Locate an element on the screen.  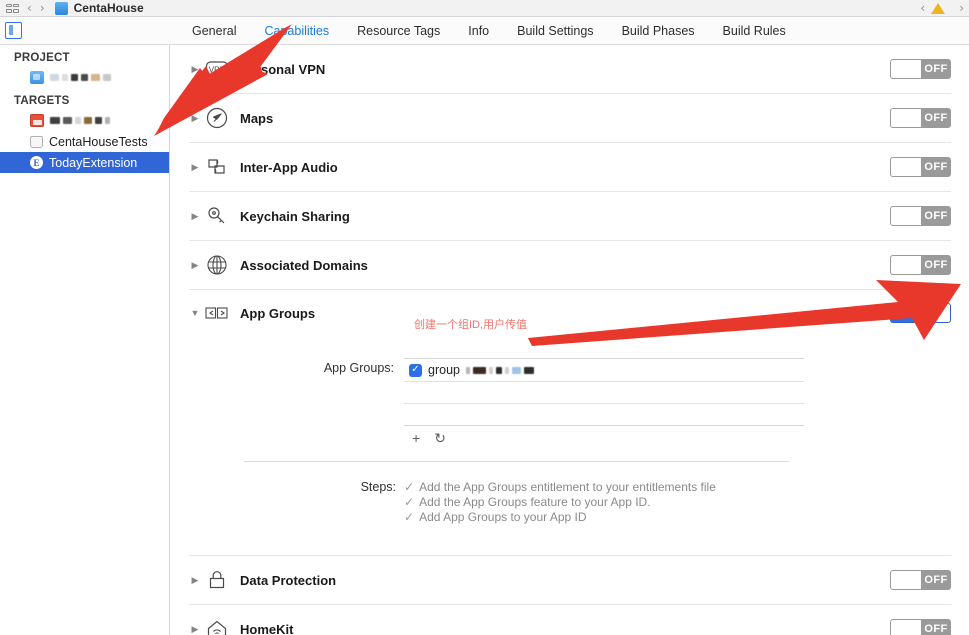
app-groups-list-item: ✓ group is located at coordinates (604, 369).